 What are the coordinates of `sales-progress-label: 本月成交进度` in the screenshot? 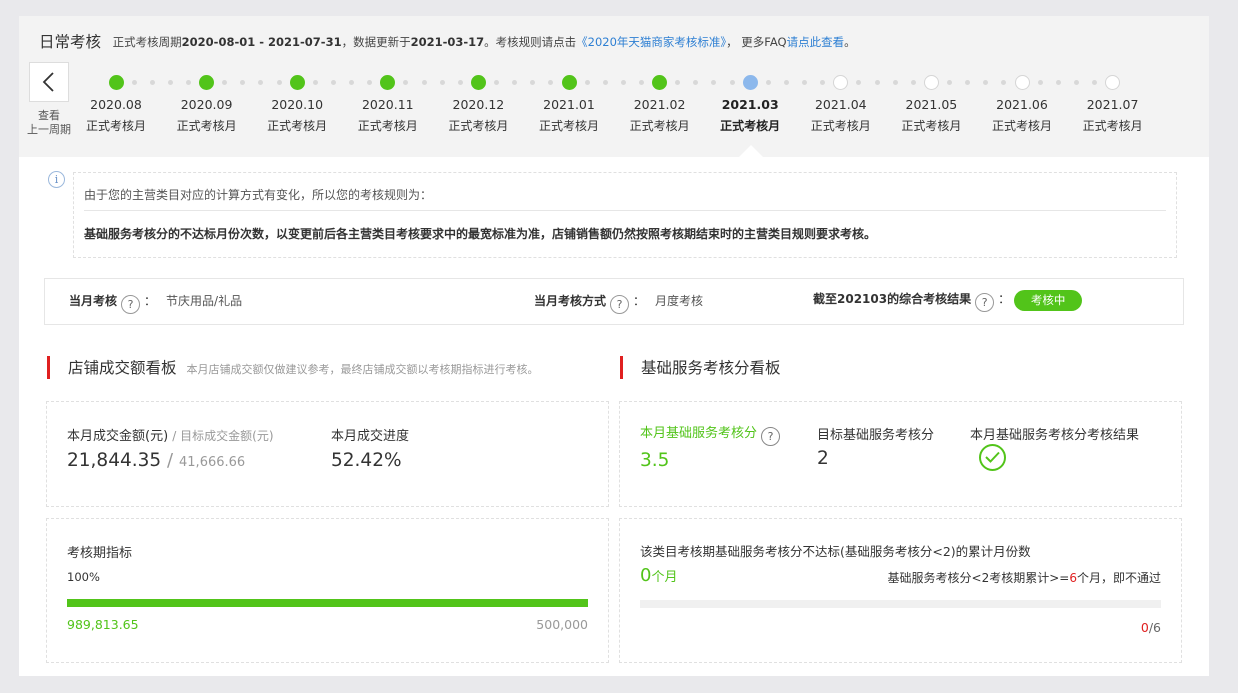 It's located at (370, 436).